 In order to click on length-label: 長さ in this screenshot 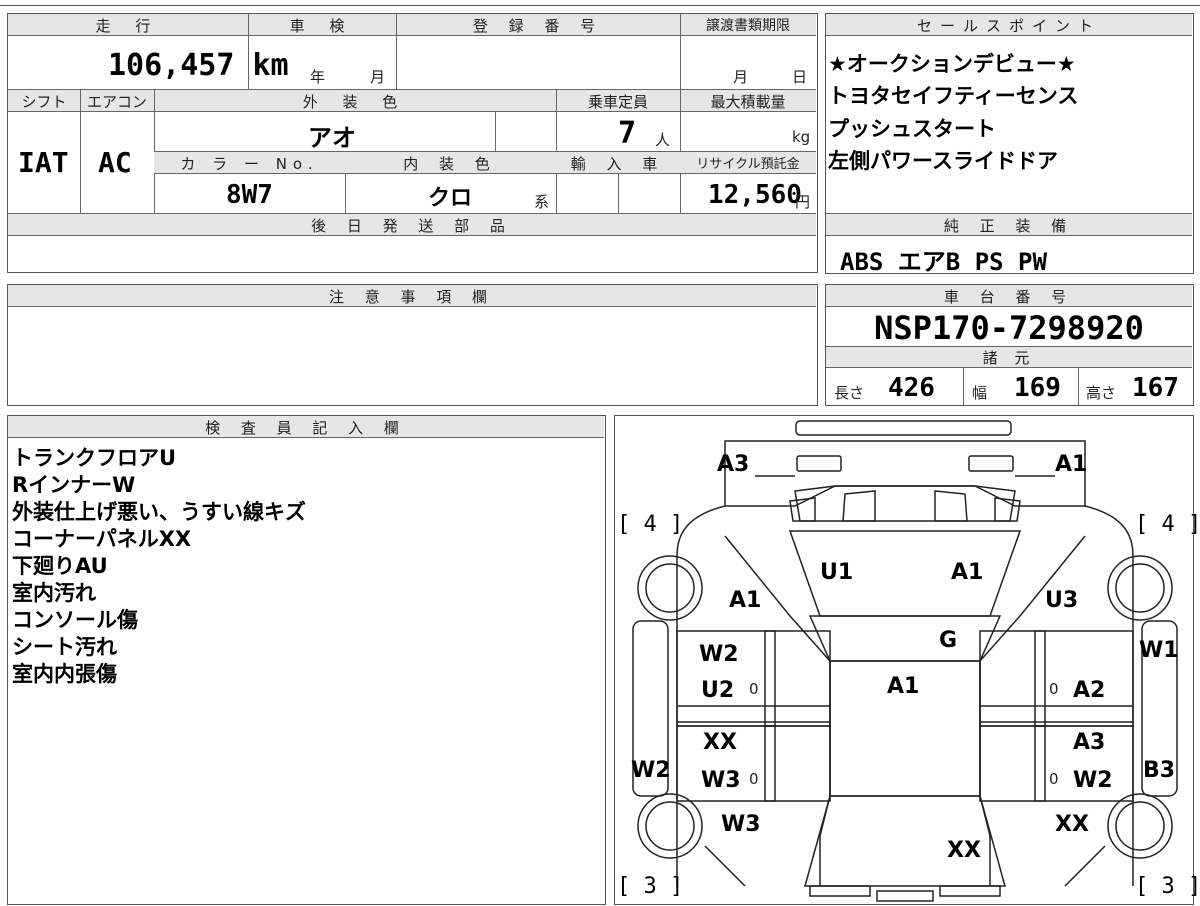, I will do `click(849, 393)`.